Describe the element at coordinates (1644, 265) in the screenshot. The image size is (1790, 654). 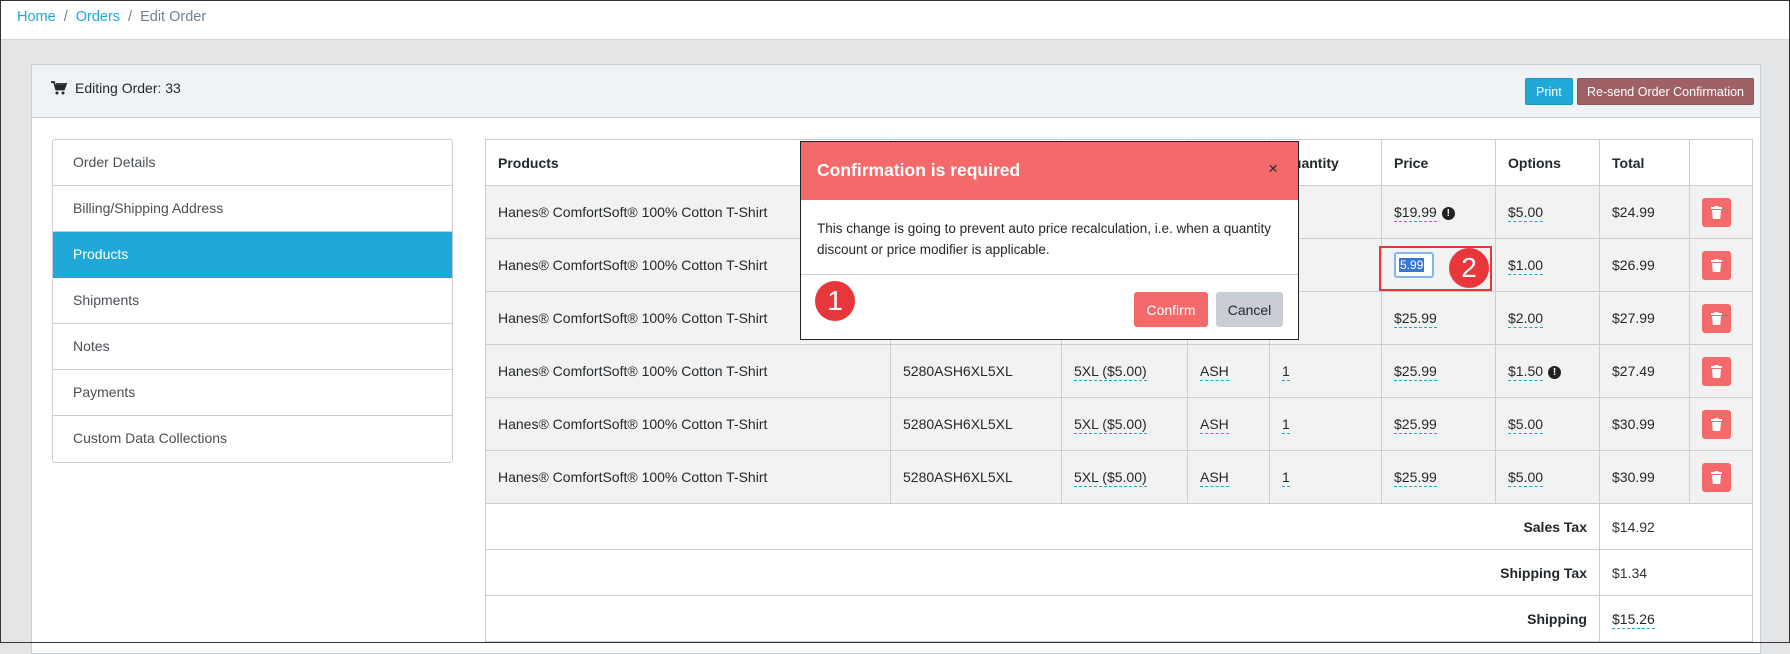
I see `product-total: $26.99` at that location.